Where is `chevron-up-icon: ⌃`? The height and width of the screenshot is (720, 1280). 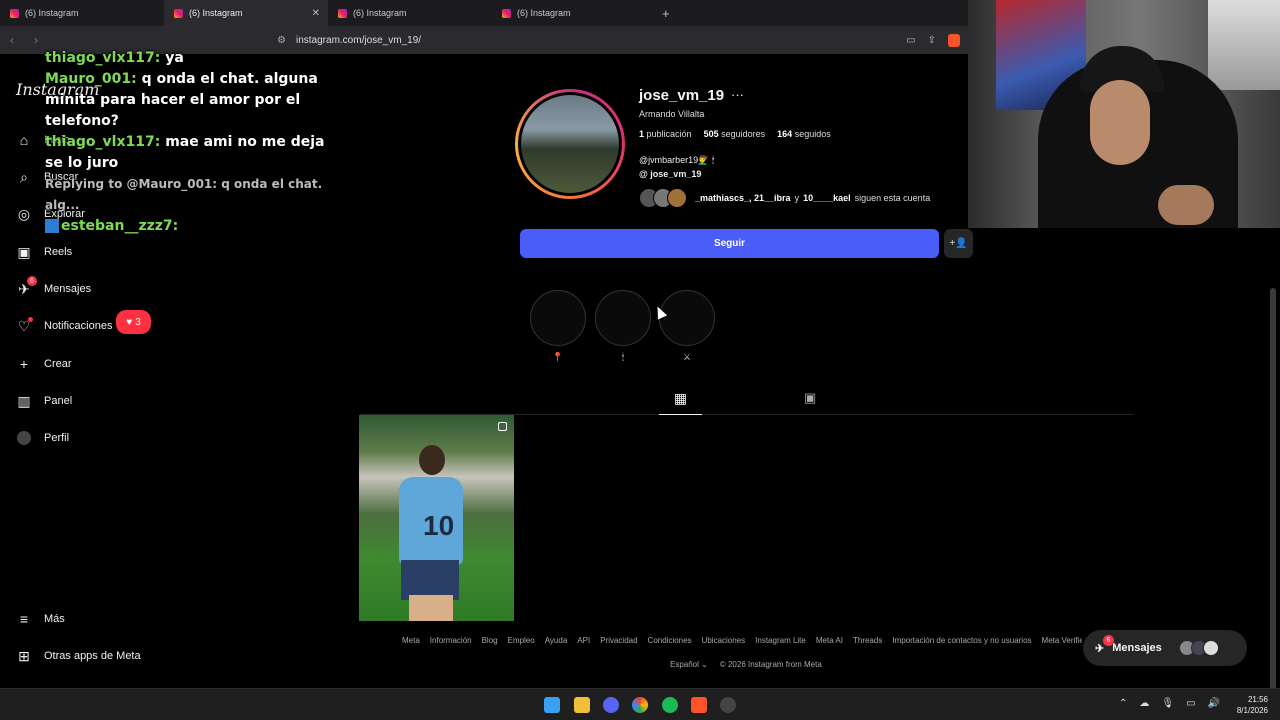 chevron-up-icon: ⌃ is located at coordinates (1123, 703).